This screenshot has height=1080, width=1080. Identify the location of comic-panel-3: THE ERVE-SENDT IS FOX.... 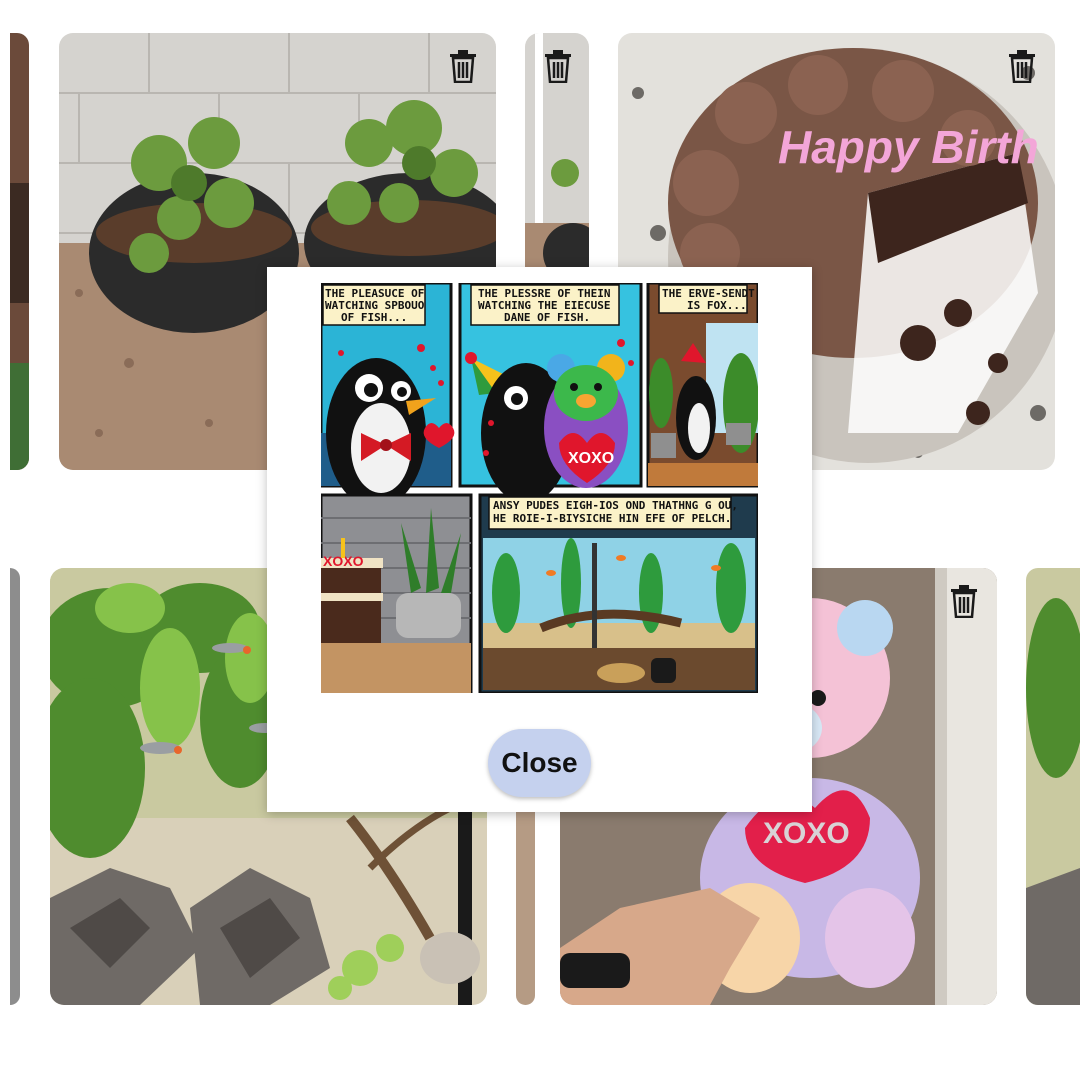
(702, 385).